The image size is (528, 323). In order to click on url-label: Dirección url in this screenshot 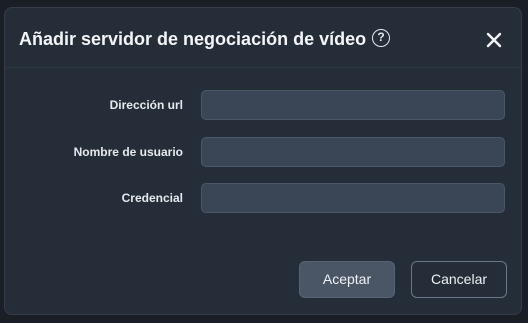, I will do `click(146, 105)`.